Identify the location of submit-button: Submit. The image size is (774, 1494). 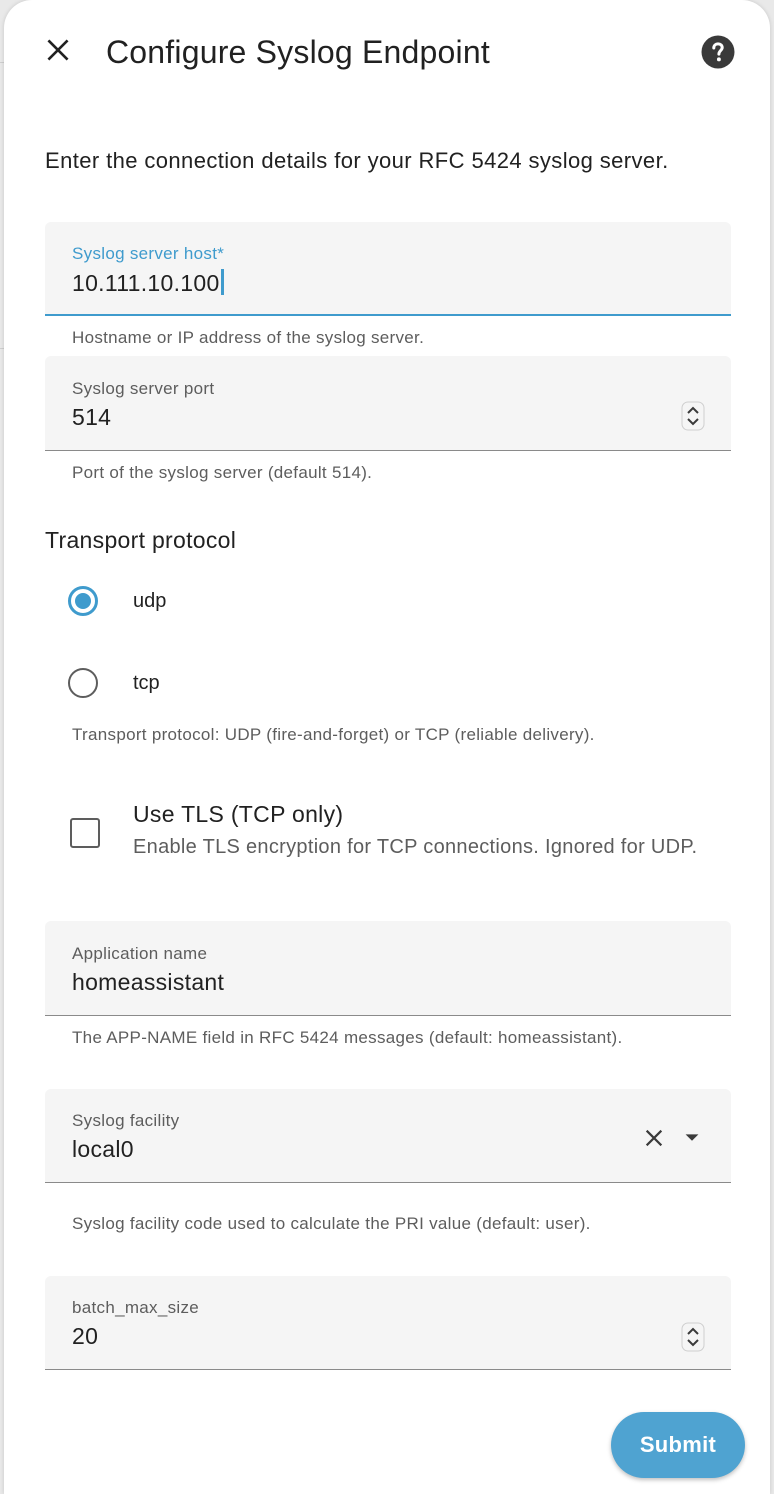
(678, 1445).